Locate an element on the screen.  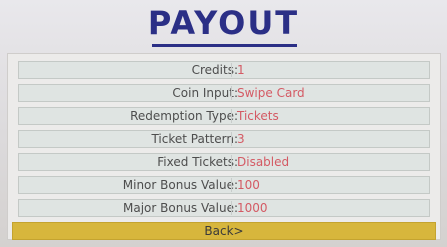
setting-label: Minor Bonus Value: is located at coordinates (180, 185).